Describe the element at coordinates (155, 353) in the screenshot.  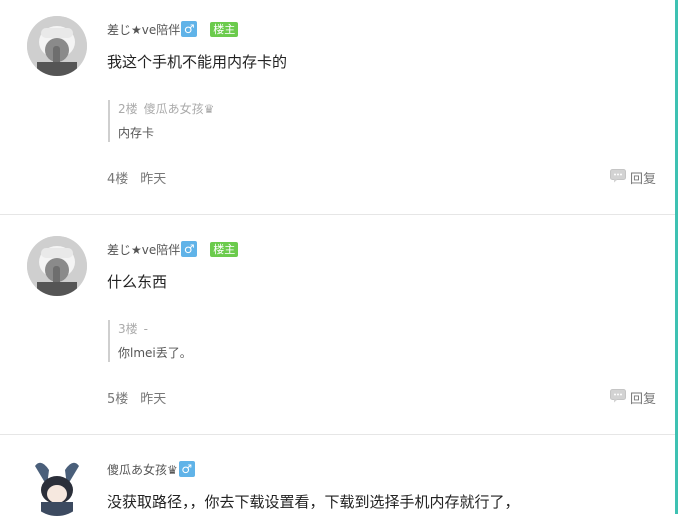
I see `quote-text: 你lmei丢了。` at that location.